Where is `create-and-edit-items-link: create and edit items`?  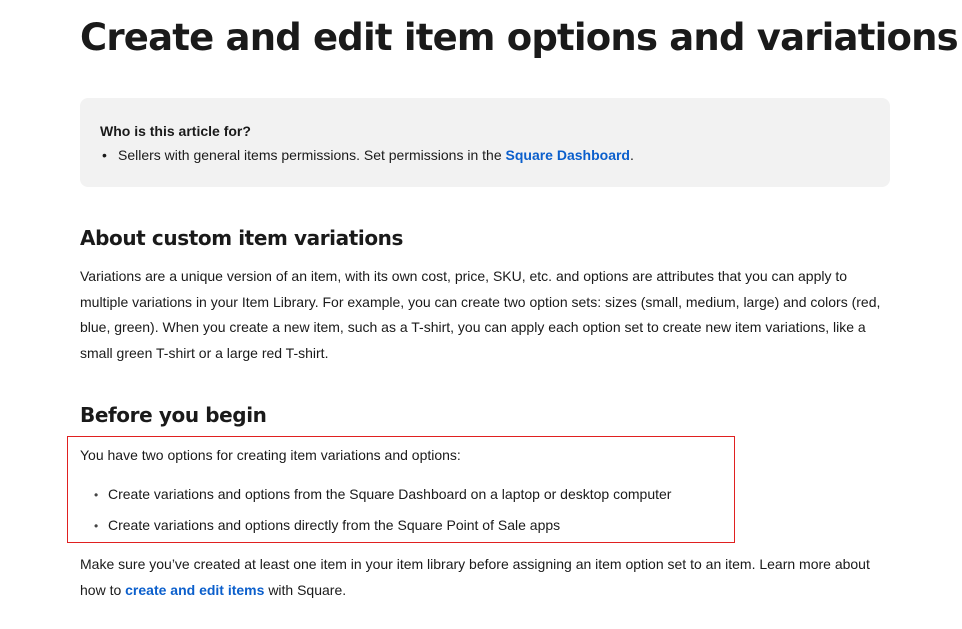
create-and-edit-items-link: create and edit items is located at coordinates (194, 590).